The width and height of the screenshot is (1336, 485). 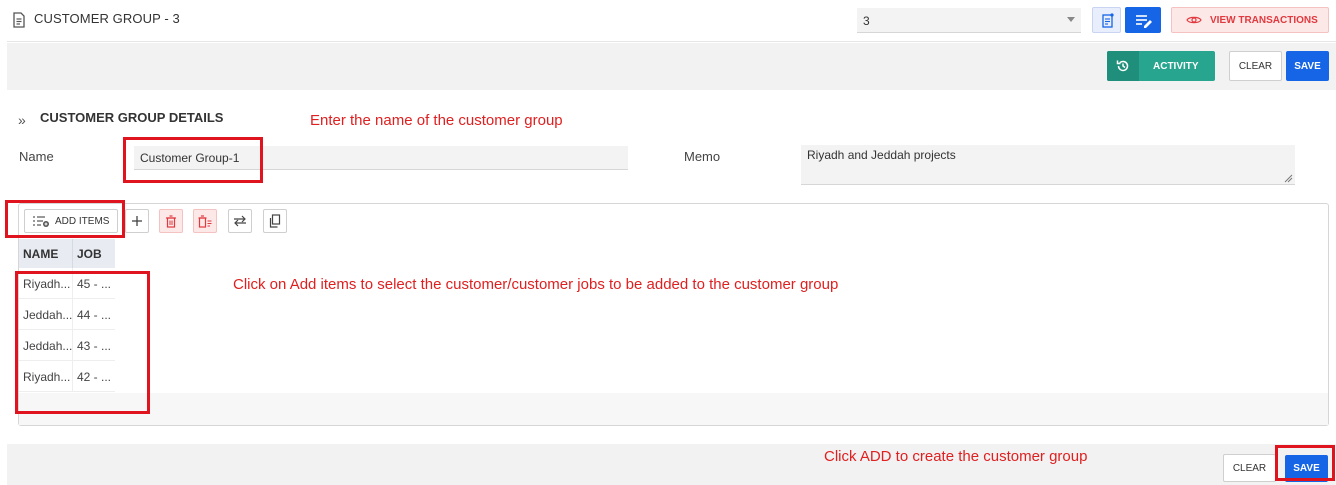 I want to click on footer-action-bar, so click(x=671, y=464).